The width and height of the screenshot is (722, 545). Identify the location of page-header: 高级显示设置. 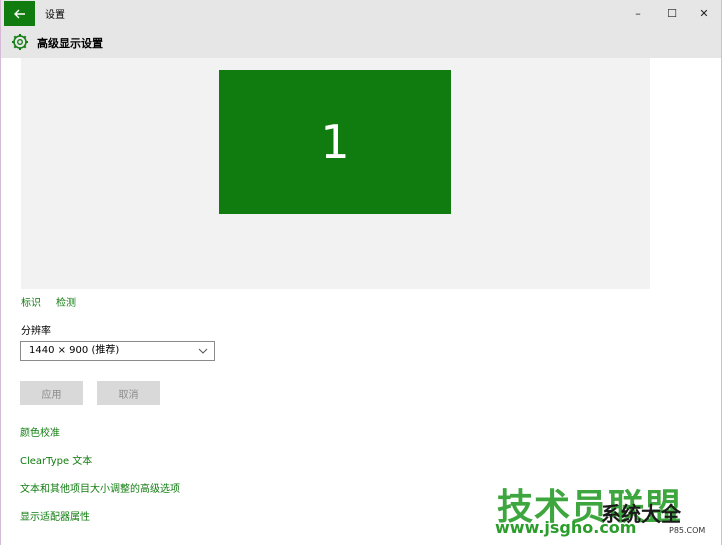
(361, 42).